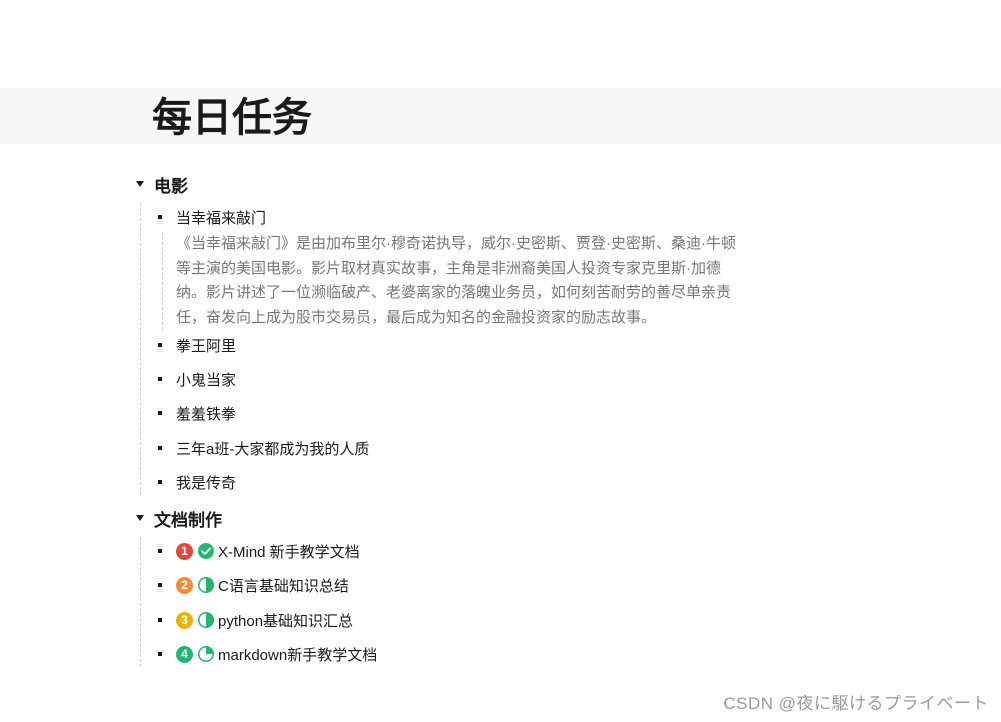 This screenshot has width=1001, height=722. What do you see at coordinates (448, 268) in the screenshot?
I see `note-line: 等主演的美国电影。影片取材真实故事，主角是非洲裔美国人投资专家克里斯·加德` at bounding box center [448, 268].